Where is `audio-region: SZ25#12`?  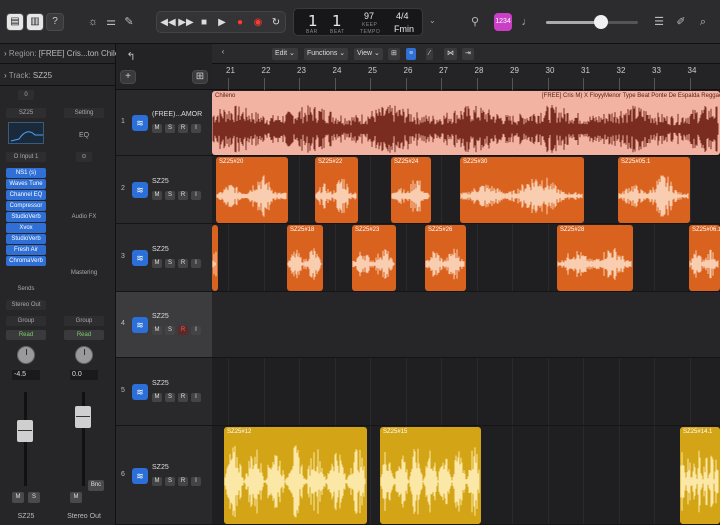
audio-region: SZ25#12 is located at coordinates (295, 475).